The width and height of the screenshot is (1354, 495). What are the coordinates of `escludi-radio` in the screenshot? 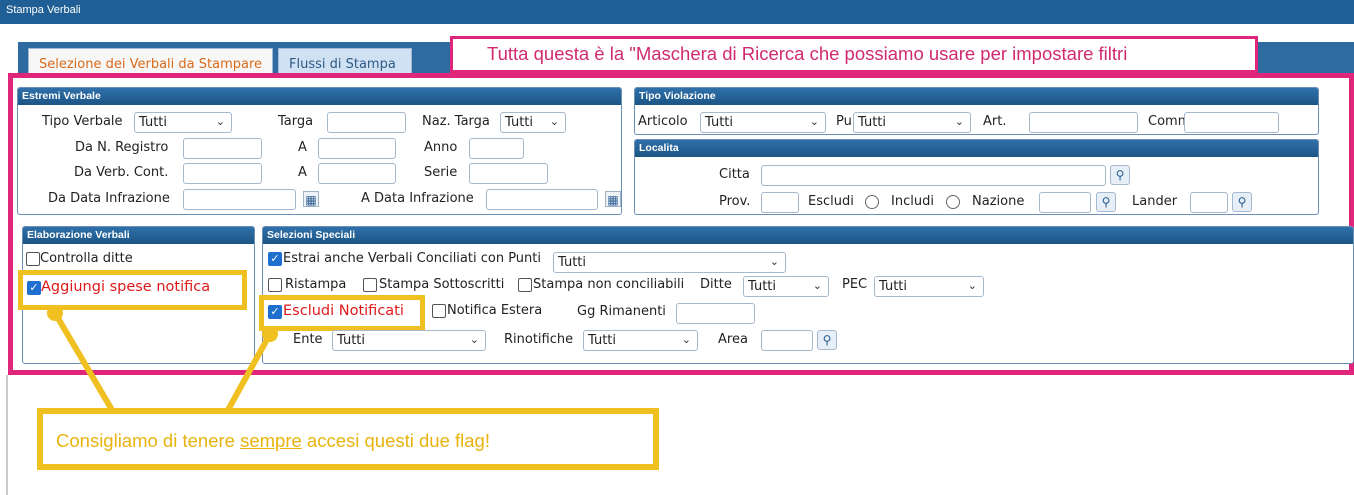 It's located at (872, 202).